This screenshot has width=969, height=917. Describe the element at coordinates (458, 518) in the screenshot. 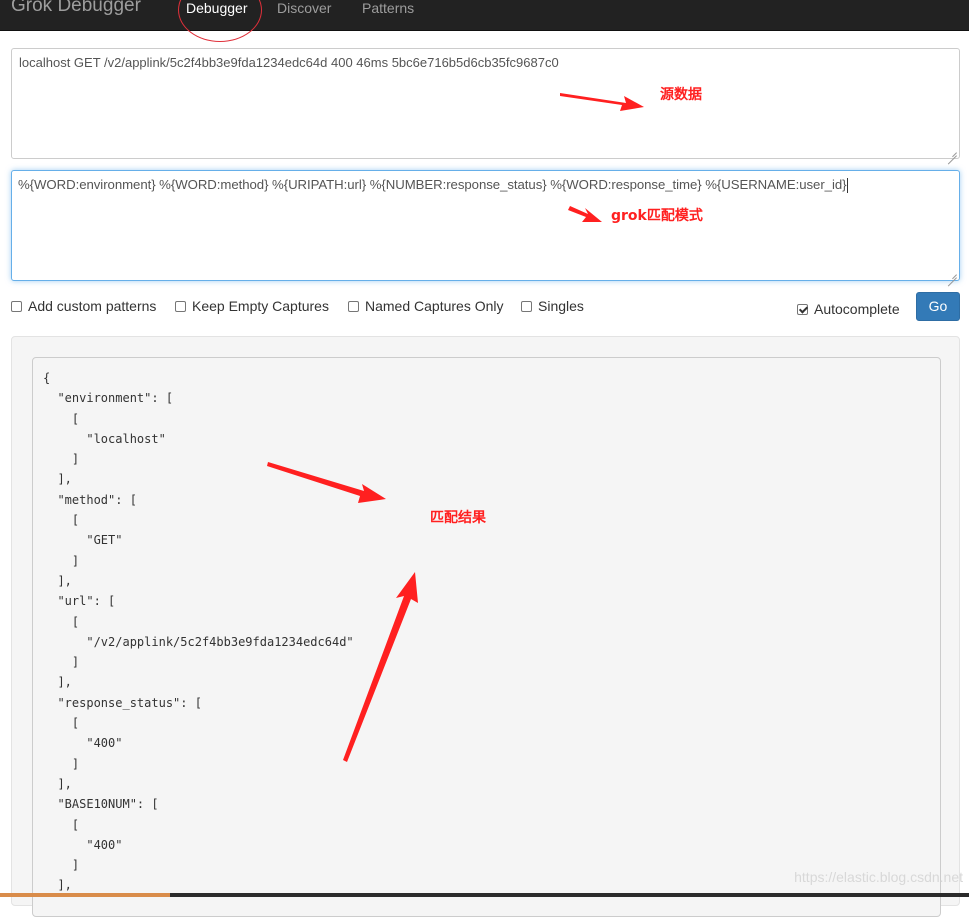

I see `annotation-match-result: 匹配结果` at that location.